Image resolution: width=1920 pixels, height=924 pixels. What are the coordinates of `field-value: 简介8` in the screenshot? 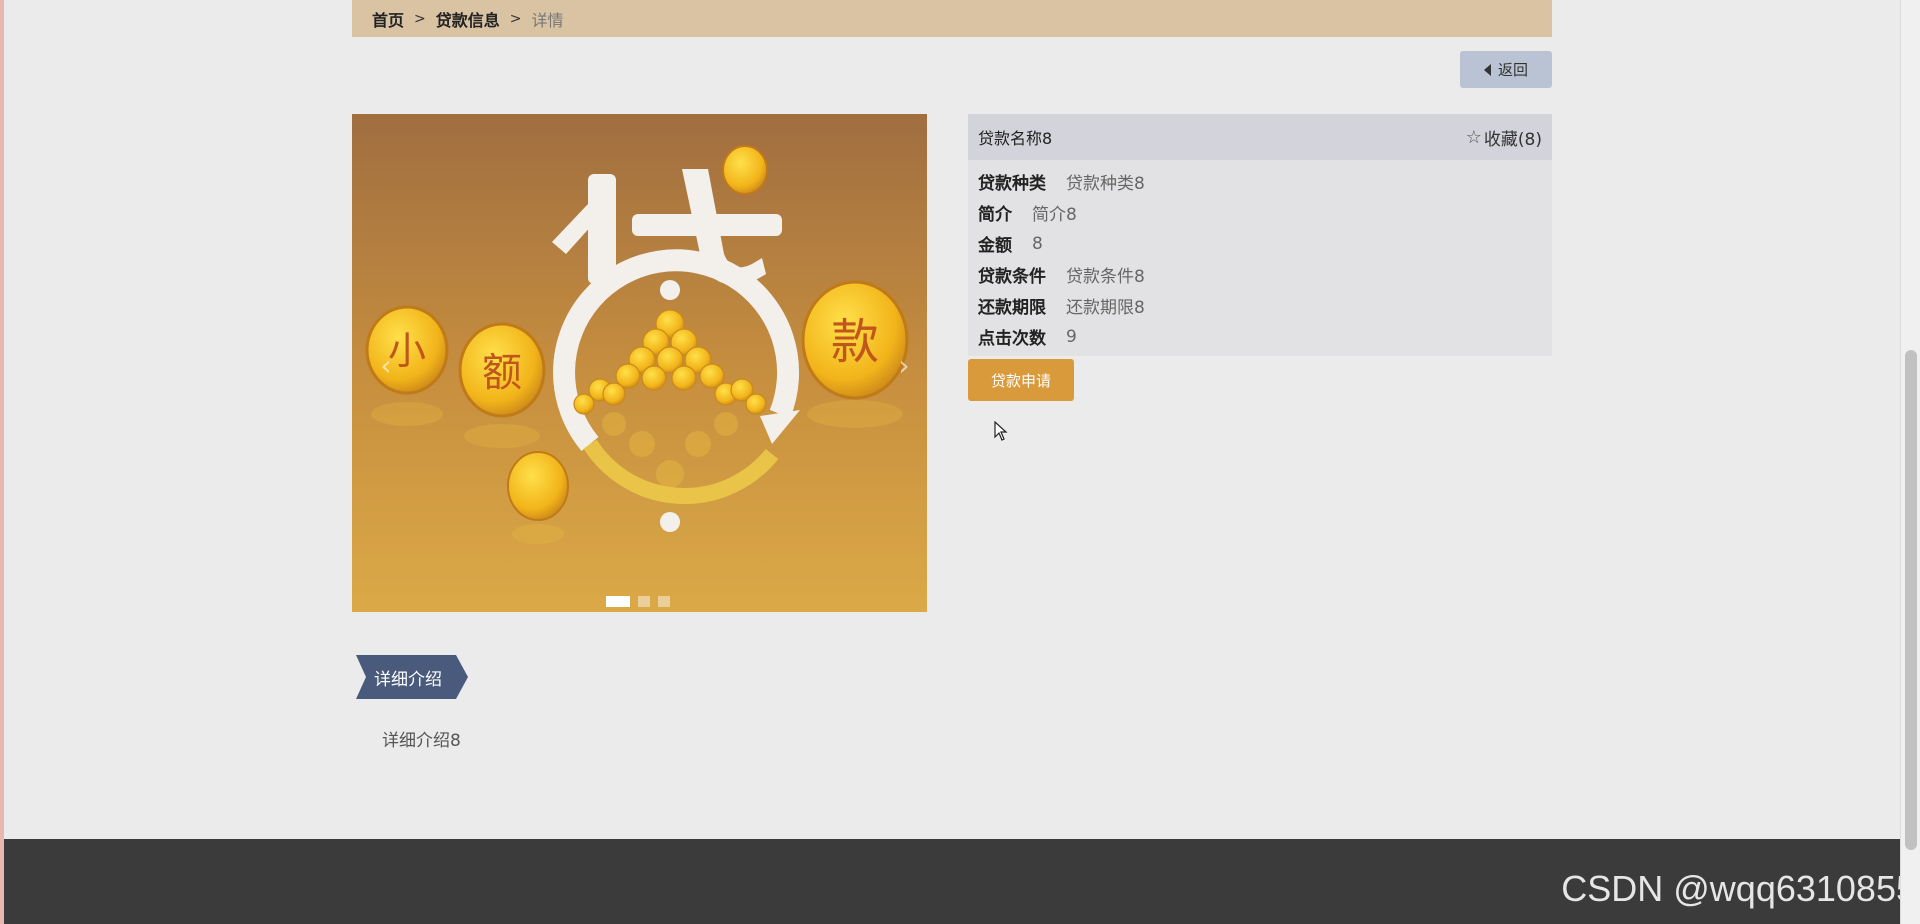 It's located at (1054, 215).